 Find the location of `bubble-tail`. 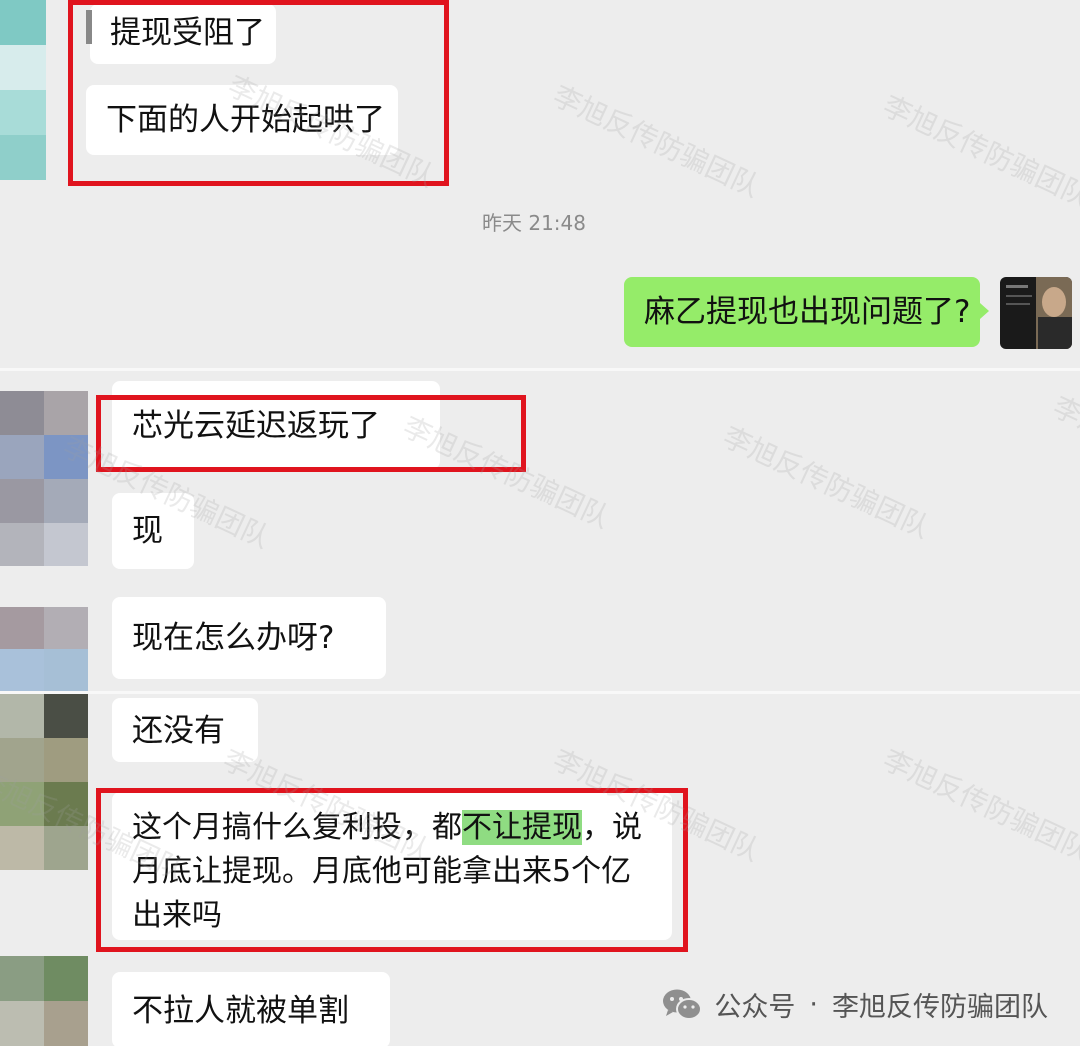

bubble-tail is located at coordinates (984, 311).